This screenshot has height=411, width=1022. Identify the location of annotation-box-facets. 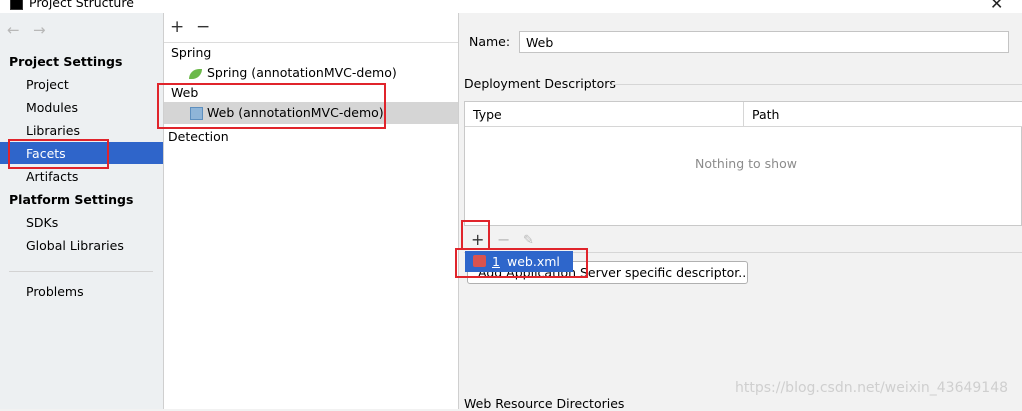
(58, 154).